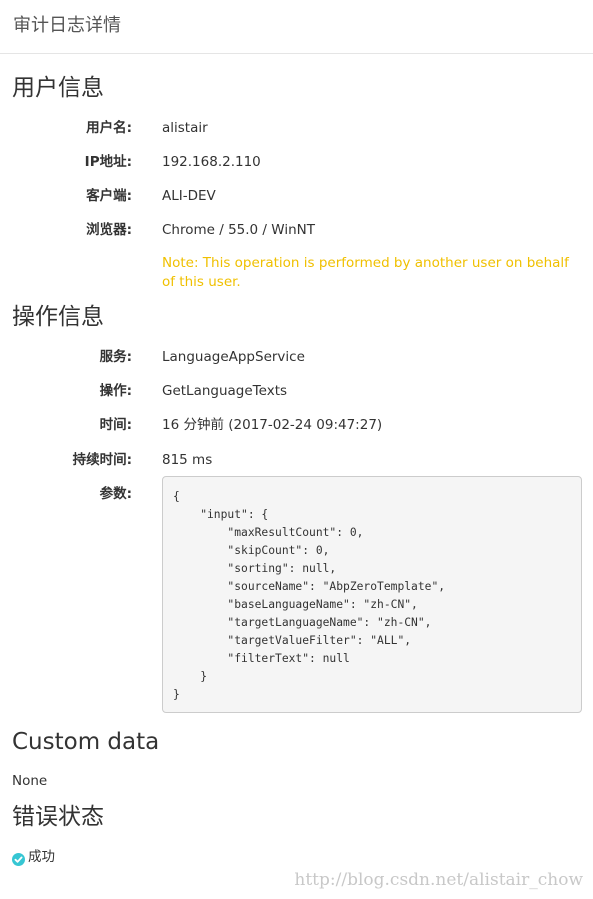 The height and width of the screenshot is (899, 593). I want to click on field-row-client: 客户端: ALI-DEV, so click(296, 196).